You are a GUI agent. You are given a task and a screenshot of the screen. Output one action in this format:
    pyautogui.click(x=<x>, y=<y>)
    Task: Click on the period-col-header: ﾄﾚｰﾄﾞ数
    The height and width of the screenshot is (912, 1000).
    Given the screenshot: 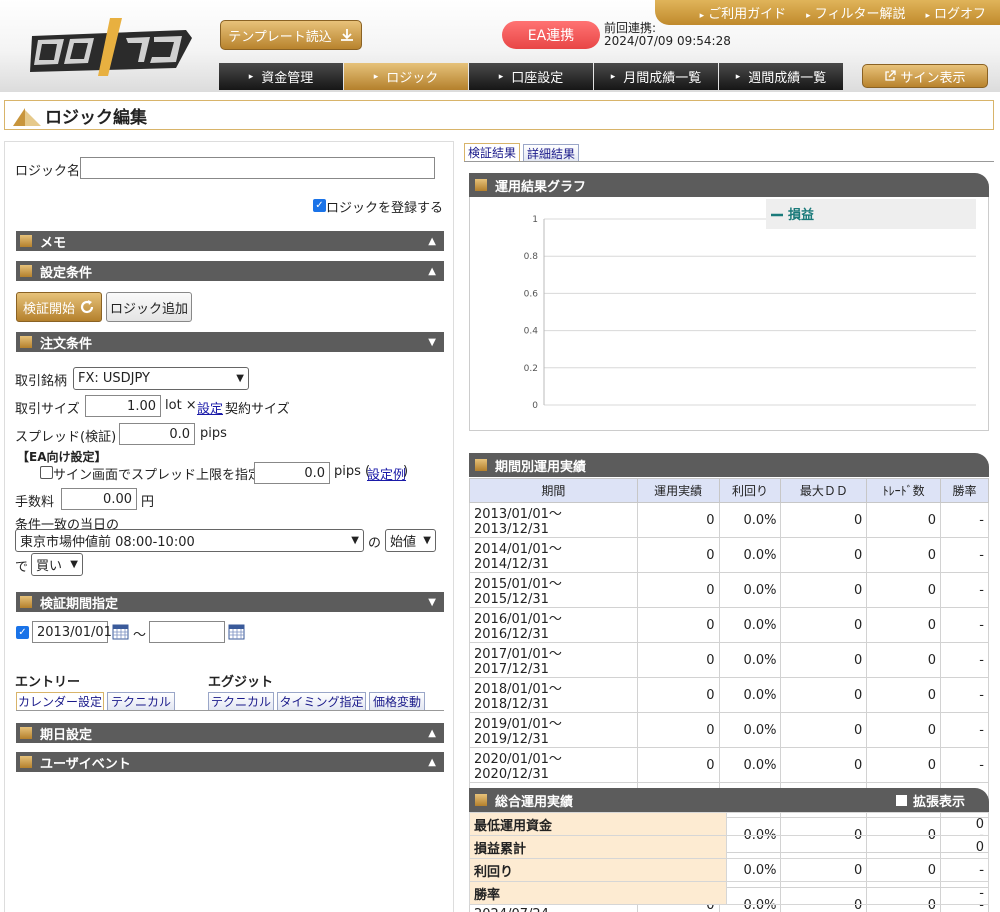 What is the action you would take?
    pyautogui.click(x=904, y=490)
    